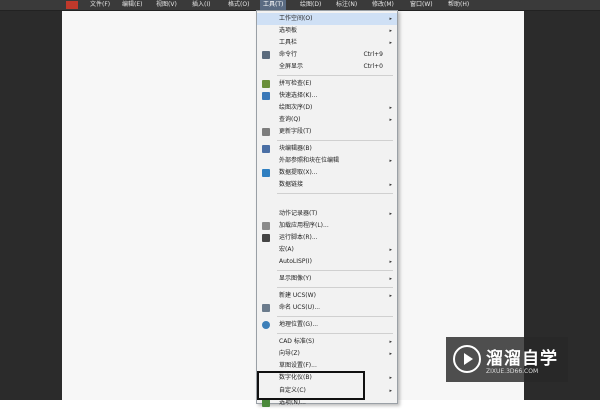 This screenshot has width=600, height=409. I want to click on menu-item-wizards: 向导(Z) ▸, so click(327, 354).